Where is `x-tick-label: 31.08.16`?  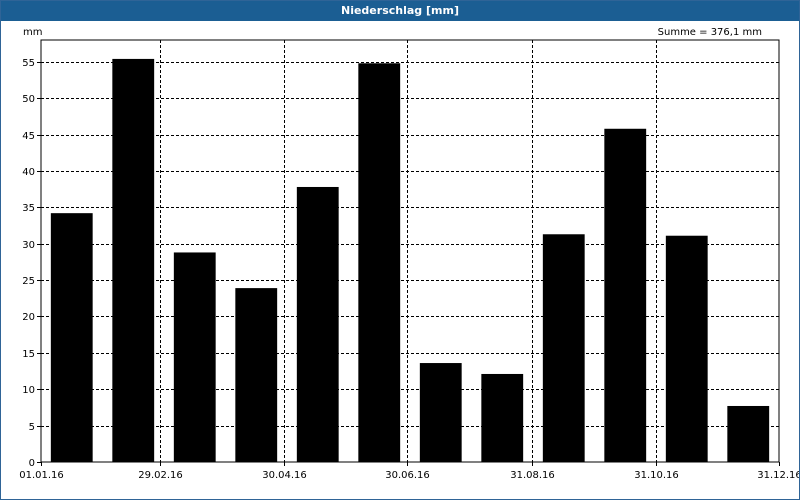 x-tick-label: 31.08.16 is located at coordinates (532, 475).